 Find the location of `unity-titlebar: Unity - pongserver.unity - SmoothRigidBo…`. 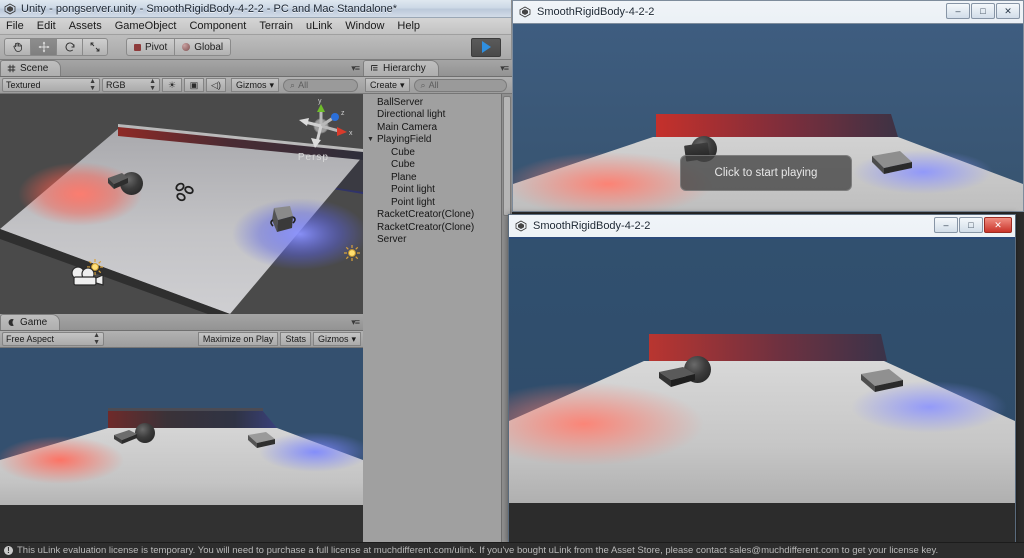

unity-titlebar: Unity - pongserver.unity - SmoothRigidBo… is located at coordinates (255, 9).